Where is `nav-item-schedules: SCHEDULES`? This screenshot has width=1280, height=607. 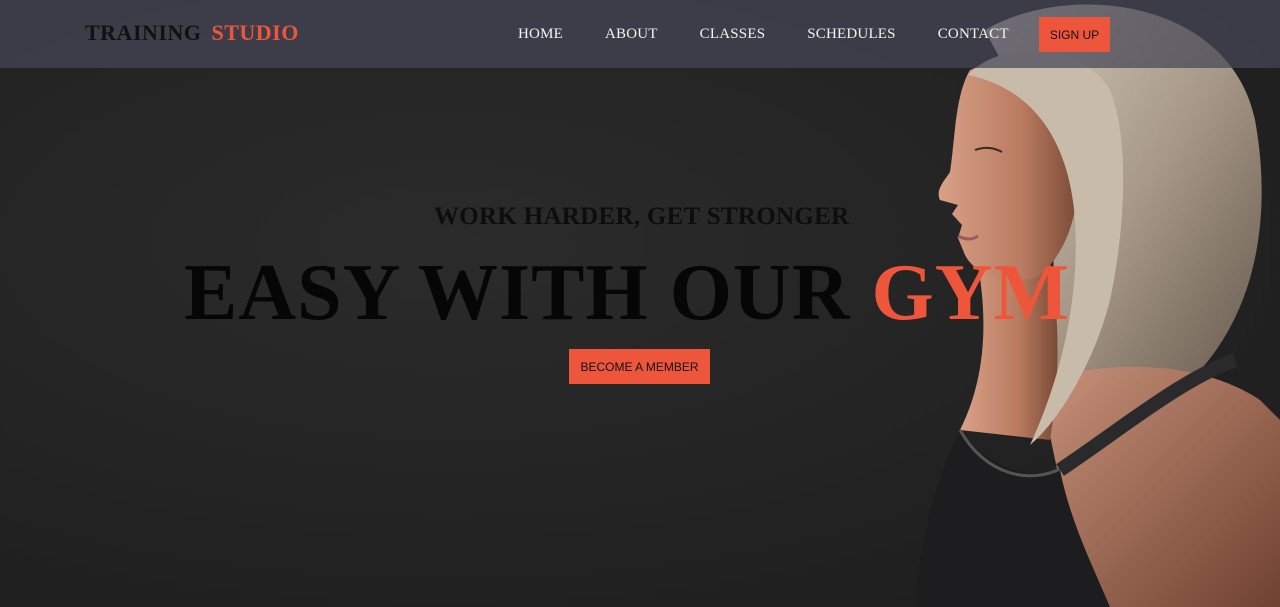 nav-item-schedules: SCHEDULES is located at coordinates (851, 34).